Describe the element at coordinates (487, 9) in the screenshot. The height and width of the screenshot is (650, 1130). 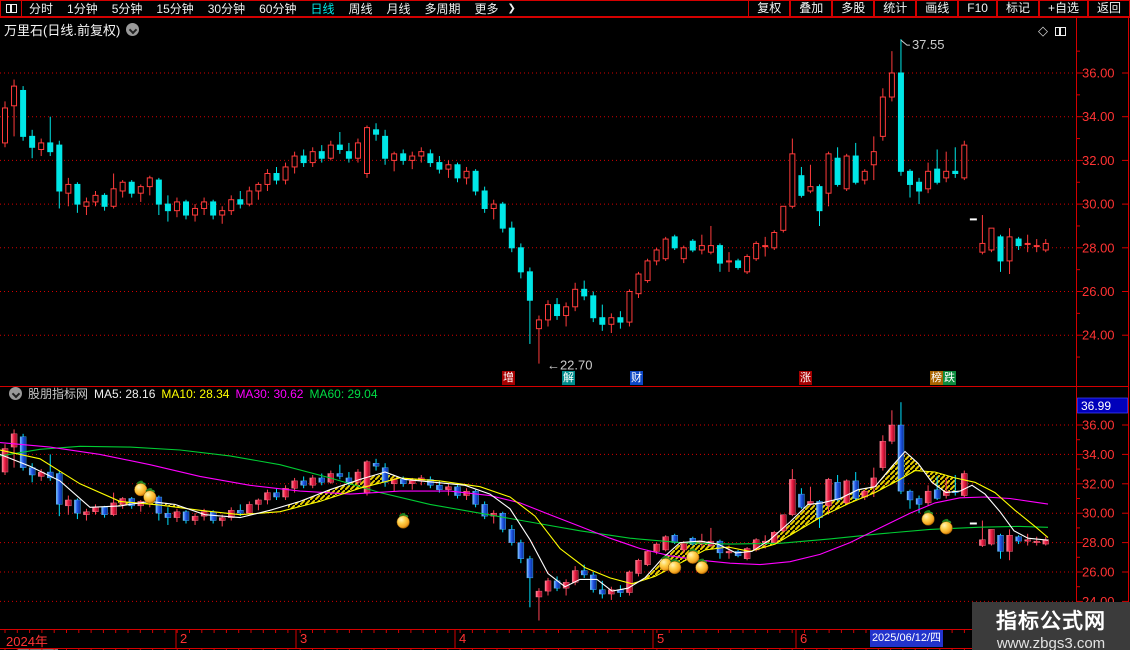
I see `period-tab-更多: 更多` at that location.